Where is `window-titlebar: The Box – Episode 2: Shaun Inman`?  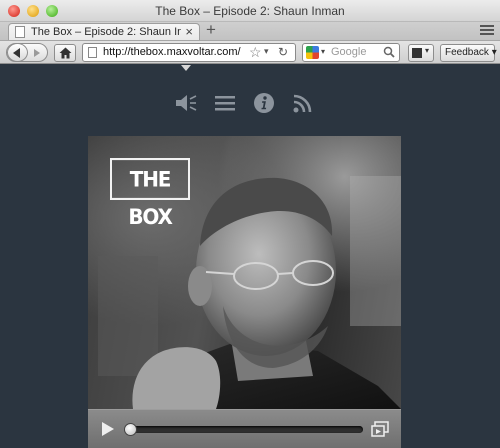
window-titlebar: The Box – Episode 2: Shaun Inman is located at coordinates (250, 11).